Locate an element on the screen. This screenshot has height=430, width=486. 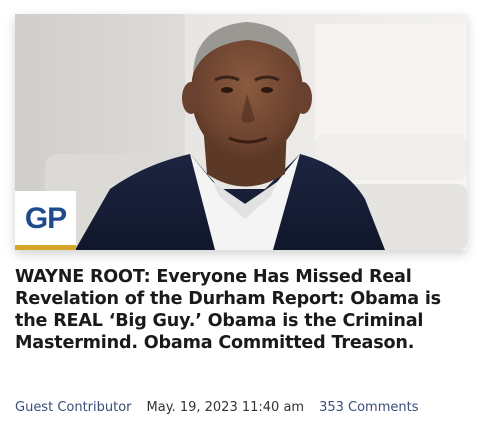
gp-logo-text: GP is located at coordinates (45, 218).